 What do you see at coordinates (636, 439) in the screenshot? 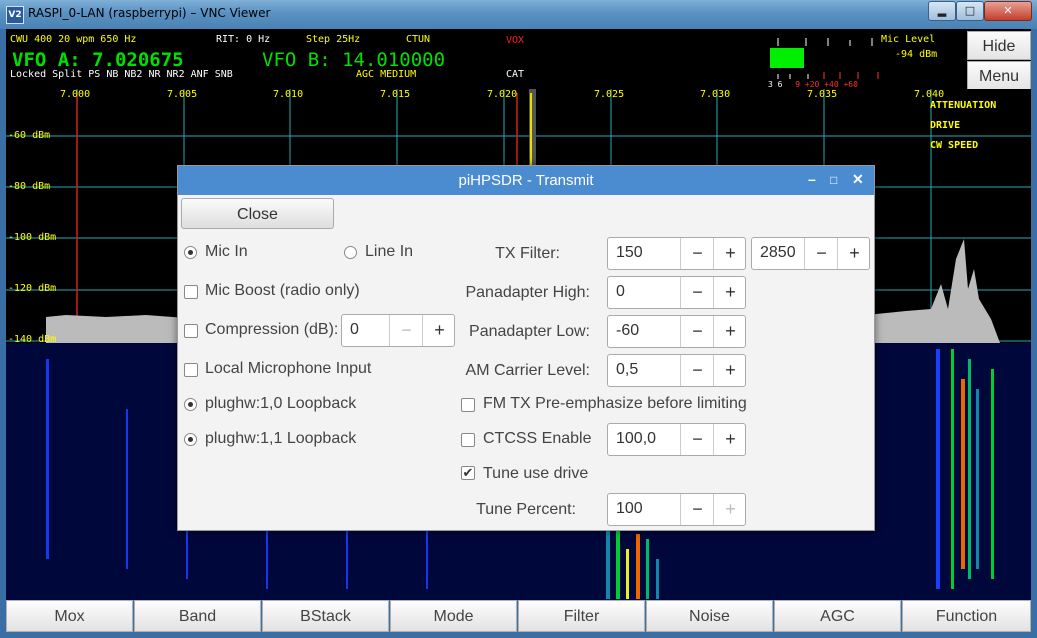
I see `ctcss-value: 100,0` at bounding box center [636, 439].